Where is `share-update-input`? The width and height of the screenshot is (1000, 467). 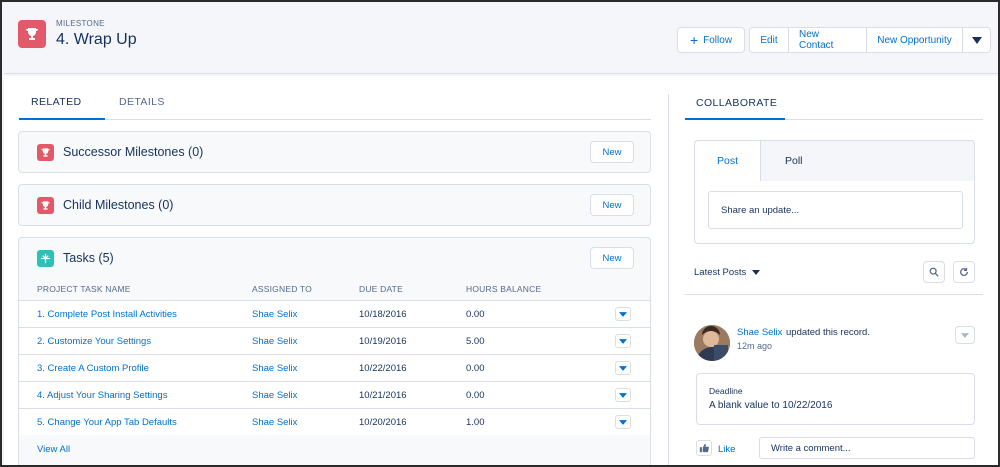
share-update-input is located at coordinates (835, 210).